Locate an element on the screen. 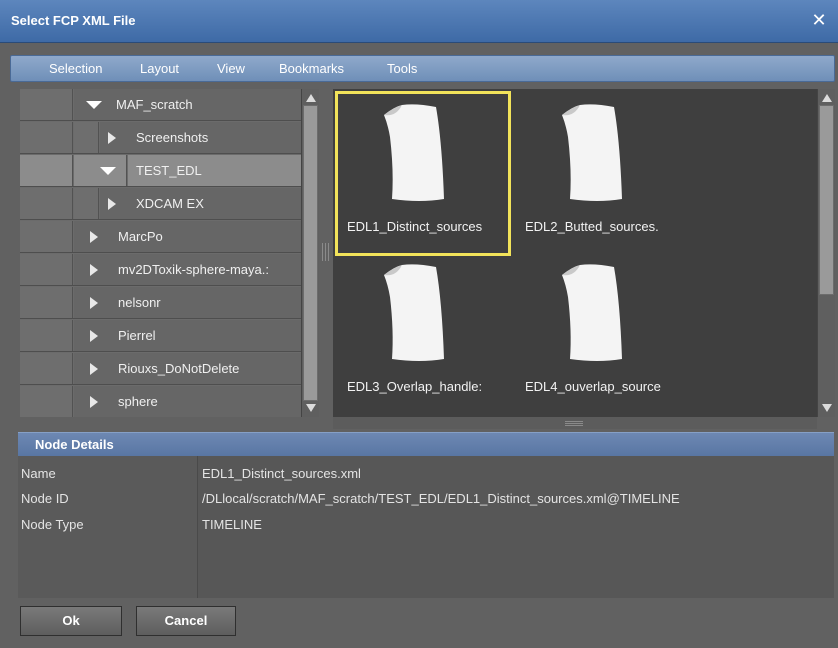 The width and height of the screenshot is (838, 648). menu-bookmarks: Bookmarks is located at coordinates (311, 68).